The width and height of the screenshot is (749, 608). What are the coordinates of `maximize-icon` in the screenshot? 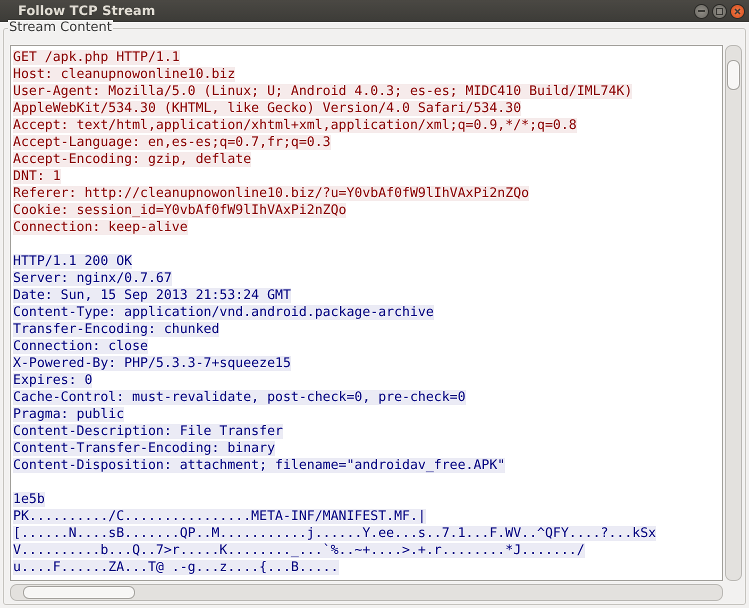 It's located at (719, 11).